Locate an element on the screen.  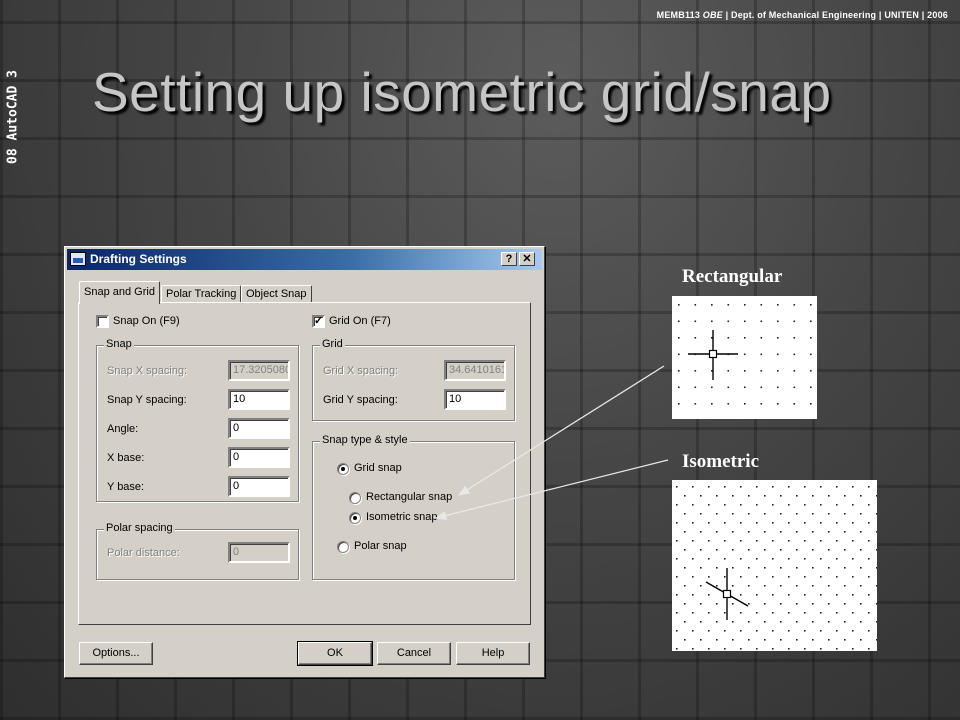
isometric-grid-drawing is located at coordinates (776, 568).